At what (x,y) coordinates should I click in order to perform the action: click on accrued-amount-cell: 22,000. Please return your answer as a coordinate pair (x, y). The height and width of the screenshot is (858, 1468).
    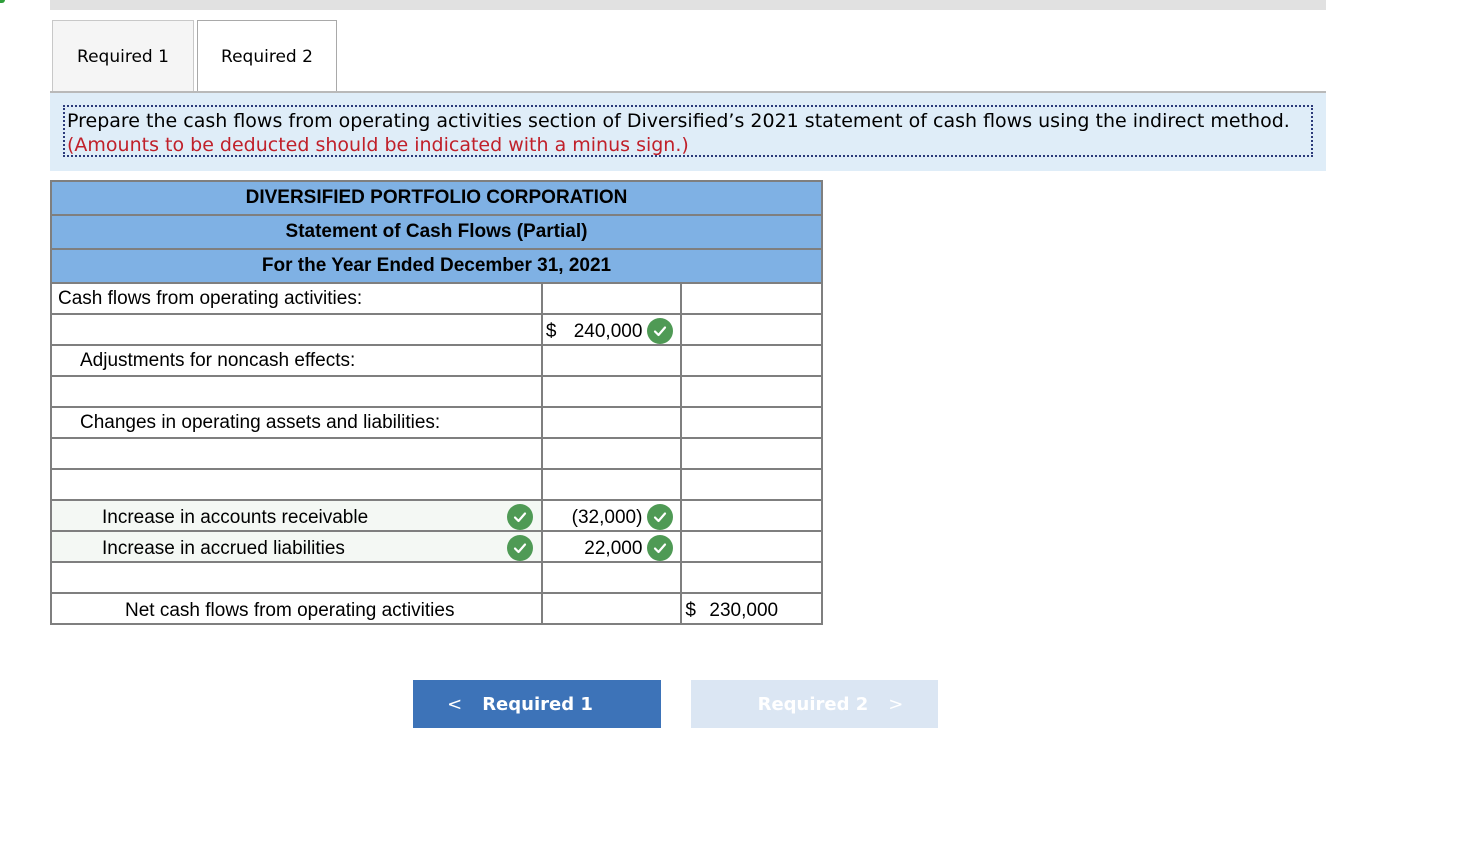
    Looking at the image, I should click on (611, 546).